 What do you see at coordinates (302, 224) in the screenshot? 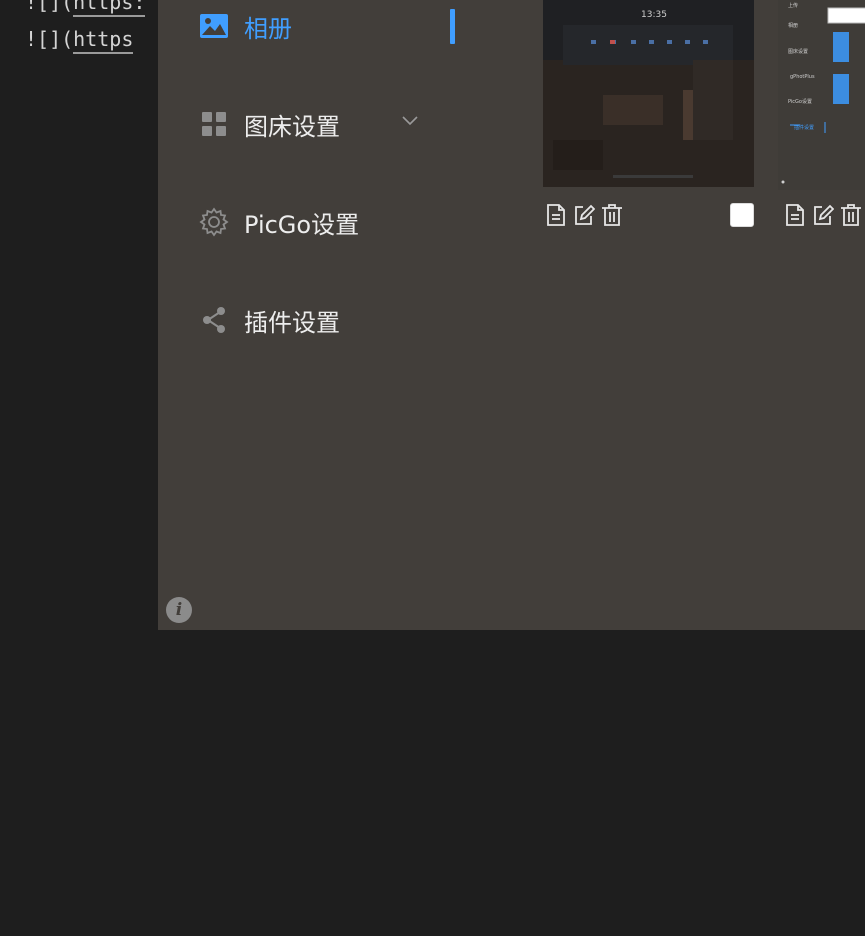
I see `sidebar-item-label: PicGo设置` at bounding box center [302, 224].